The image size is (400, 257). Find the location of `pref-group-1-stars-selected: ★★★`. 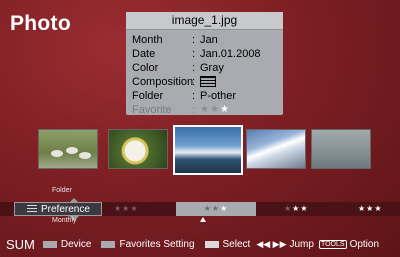

pref-group-1-stars-selected: ★★★ is located at coordinates (216, 209).